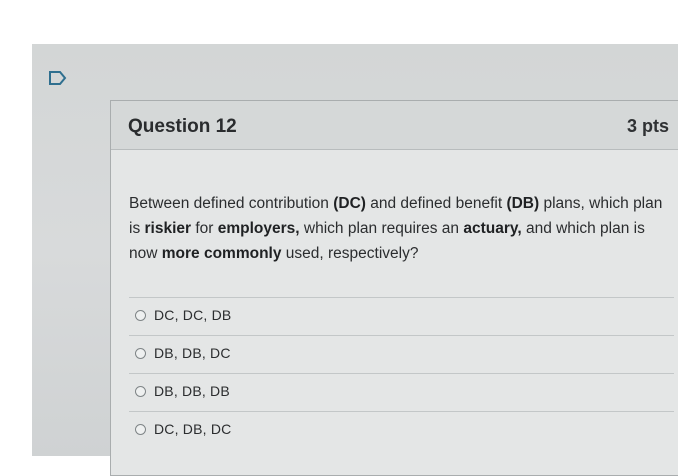 The height and width of the screenshot is (476, 678). What do you see at coordinates (58, 78) in the screenshot?
I see `flag-icon` at bounding box center [58, 78].